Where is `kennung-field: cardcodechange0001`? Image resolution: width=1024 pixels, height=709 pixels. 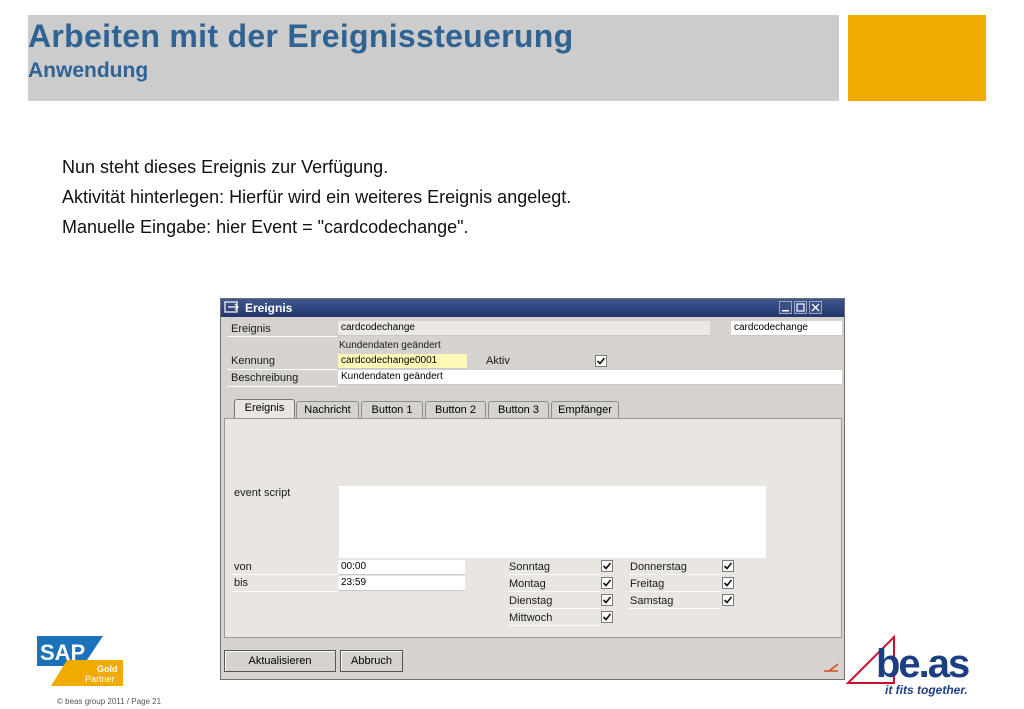
kennung-field: cardcodechange0001 is located at coordinates (402, 361).